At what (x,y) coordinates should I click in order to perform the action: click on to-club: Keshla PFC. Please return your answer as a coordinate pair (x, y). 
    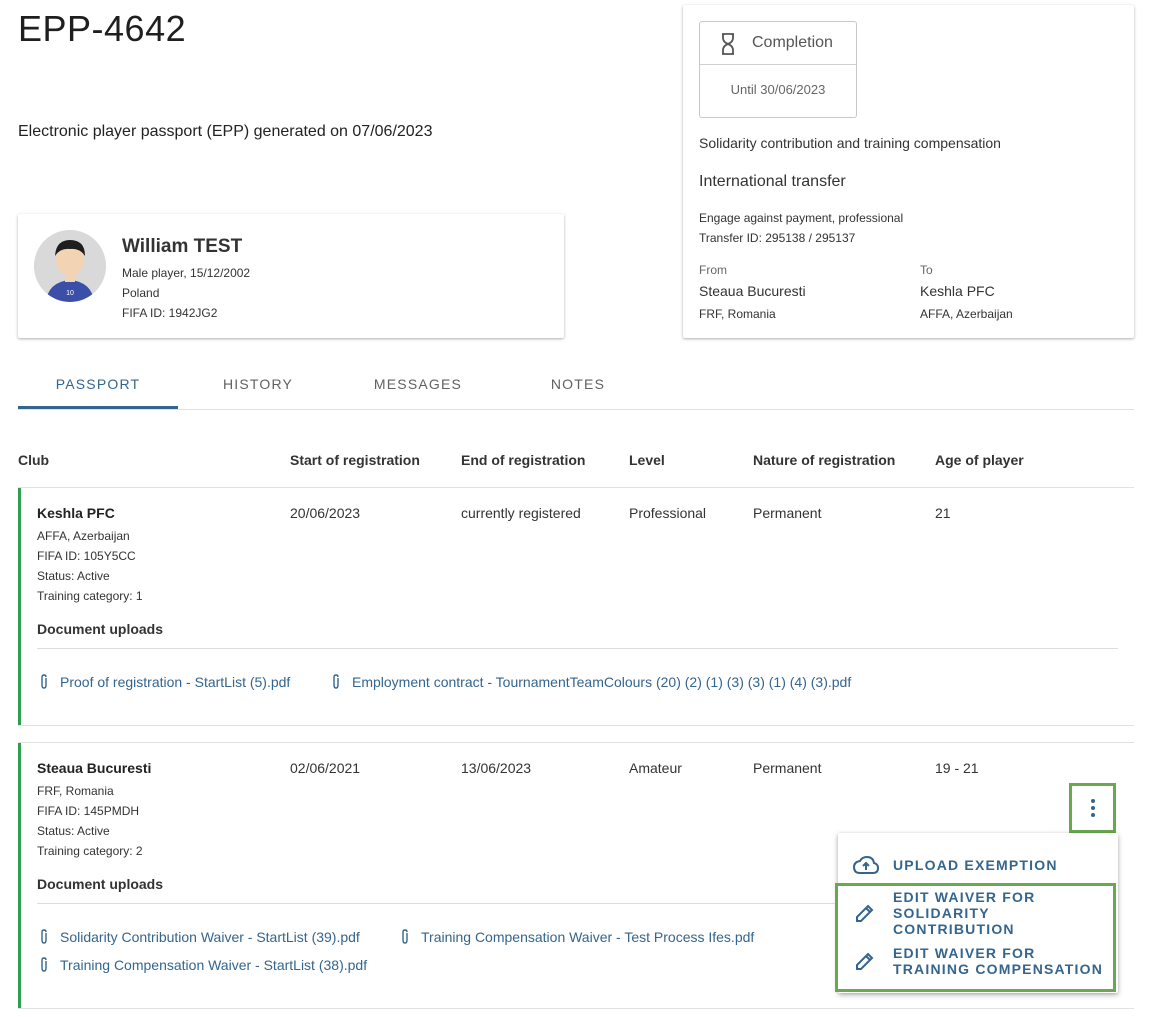
    Looking at the image, I should click on (957, 291).